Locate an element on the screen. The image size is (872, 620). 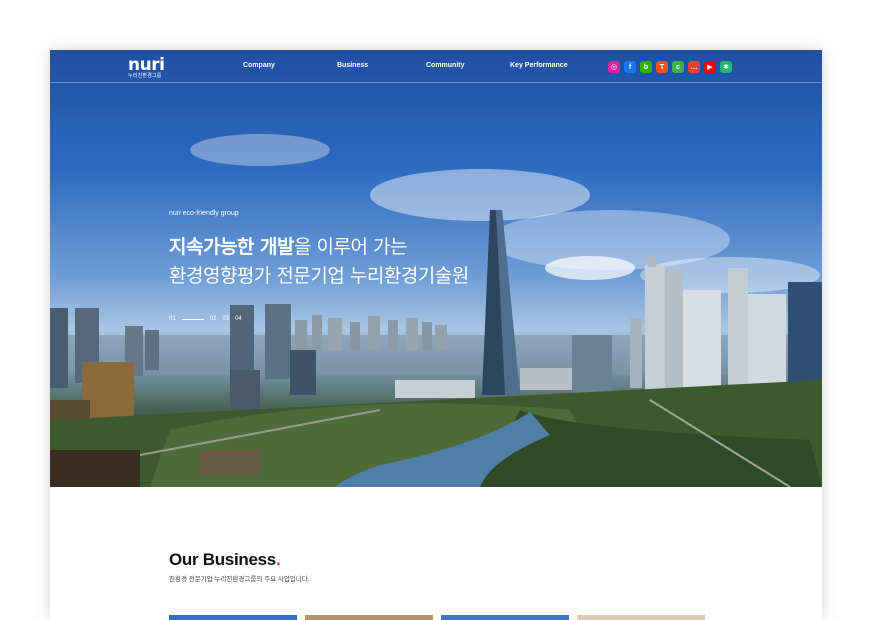
instagram-icon: ◎ is located at coordinates (614, 67).